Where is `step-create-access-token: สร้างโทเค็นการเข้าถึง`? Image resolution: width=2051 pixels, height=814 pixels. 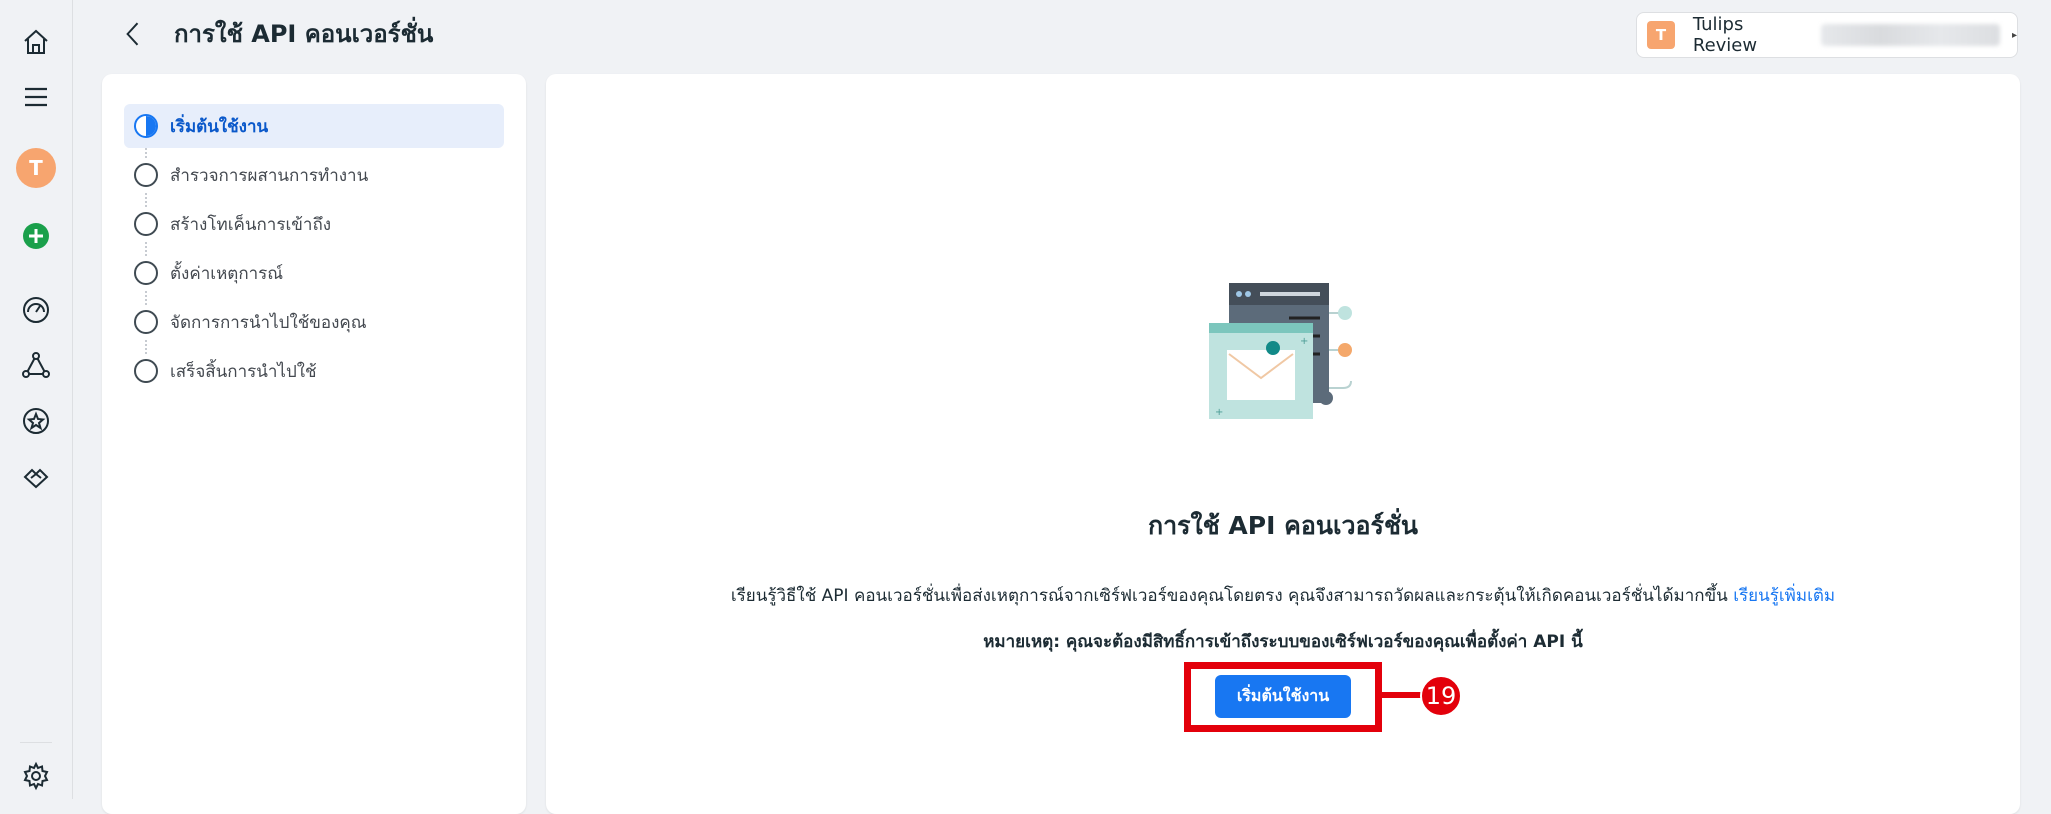
step-create-access-token: สร้างโทเค็นการเข้าถึง is located at coordinates (314, 224).